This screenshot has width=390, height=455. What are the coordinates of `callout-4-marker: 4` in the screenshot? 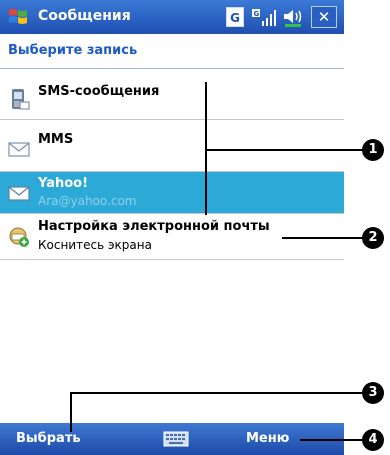 It's located at (373, 440).